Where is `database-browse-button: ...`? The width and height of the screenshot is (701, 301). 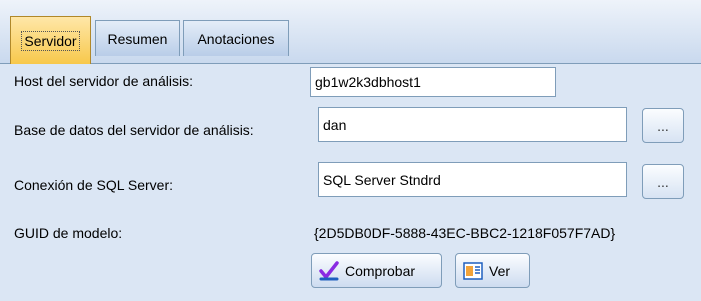
database-browse-button: ... is located at coordinates (663, 125).